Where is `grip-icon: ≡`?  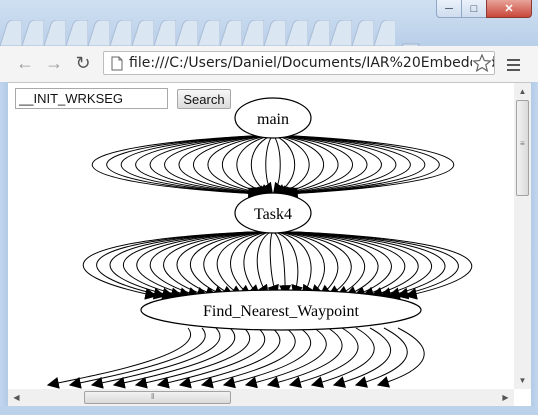
grip-icon: ≡ is located at coordinates (522, 143).